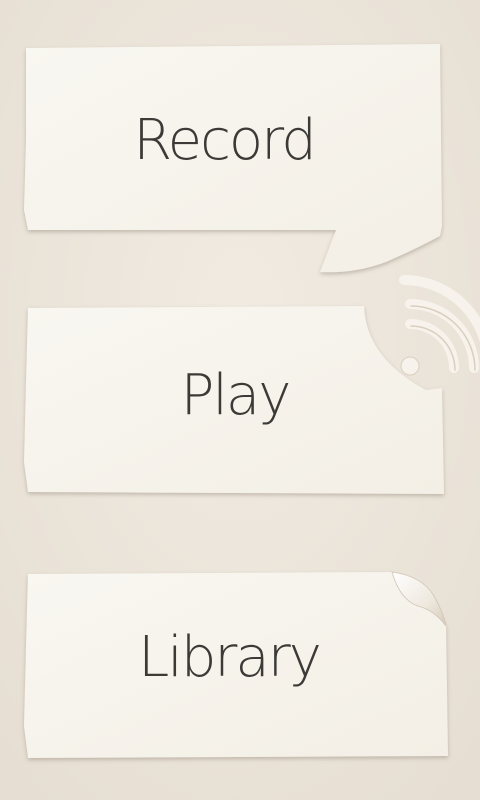  Describe the element at coordinates (230, 657) in the screenshot. I see `library-label: Library` at that location.